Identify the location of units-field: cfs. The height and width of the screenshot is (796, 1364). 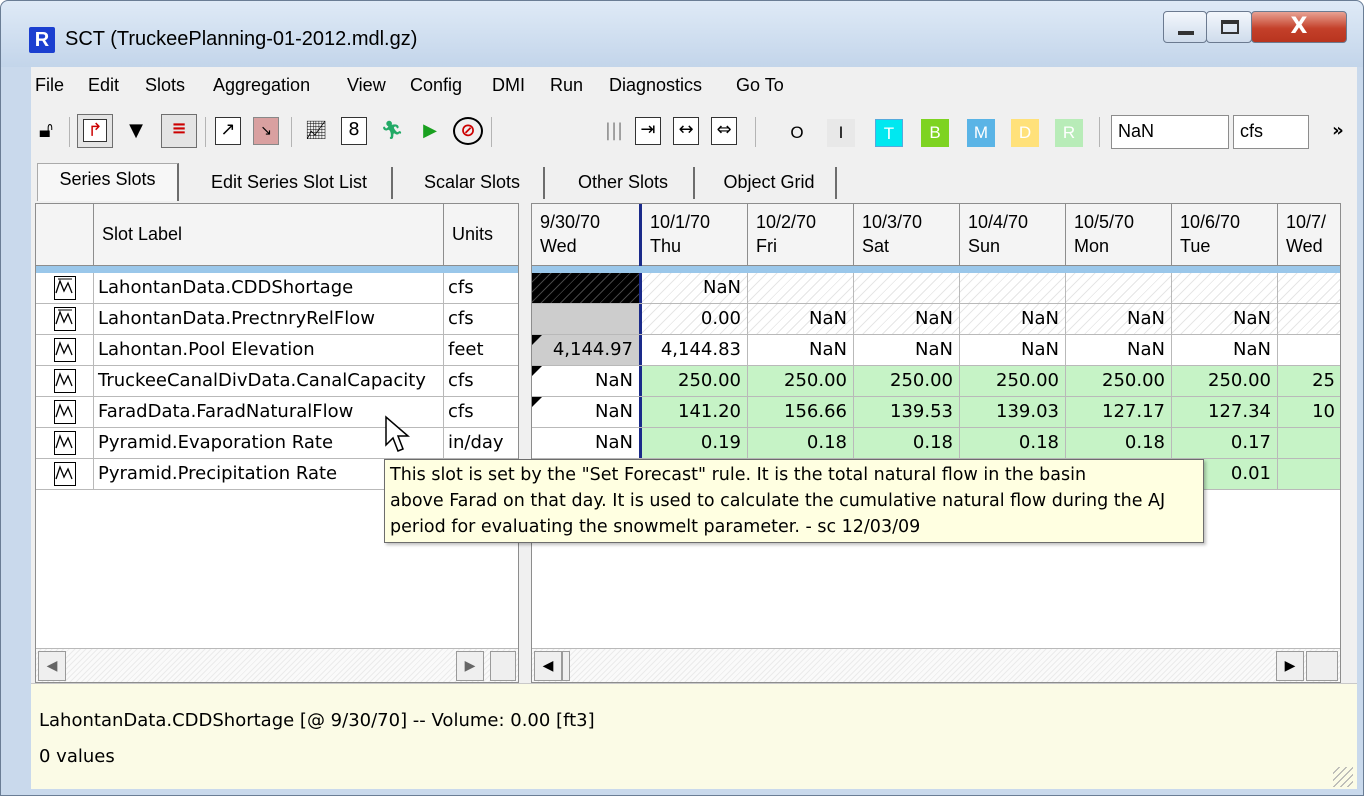
(1271, 132).